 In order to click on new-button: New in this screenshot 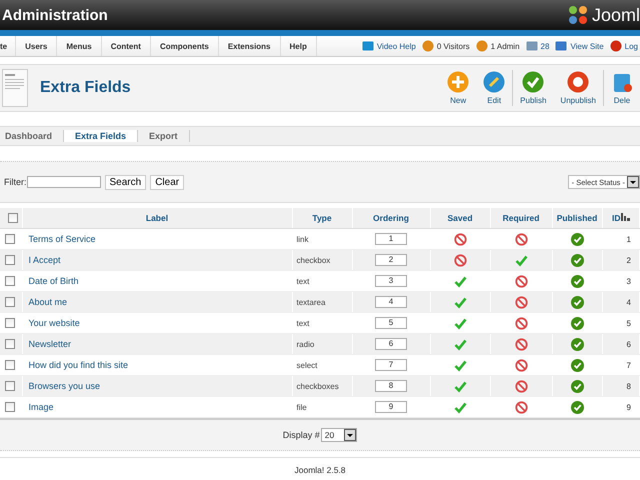, I will do `click(458, 88)`.